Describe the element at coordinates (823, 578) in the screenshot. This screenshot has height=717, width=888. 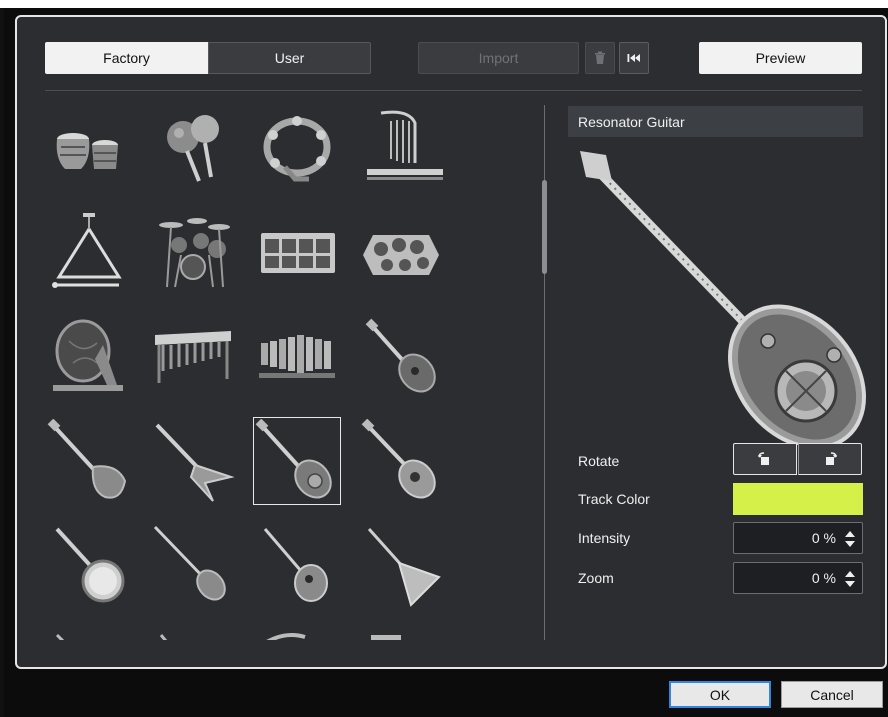
I see `zoom-value: 0 %` at that location.